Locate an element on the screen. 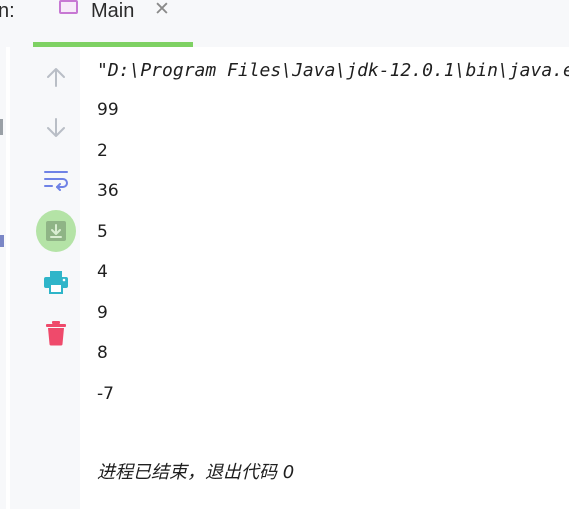 The width and height of the screenshot is (569, 509). output-line: -7 is located at coordinates (105, 393).